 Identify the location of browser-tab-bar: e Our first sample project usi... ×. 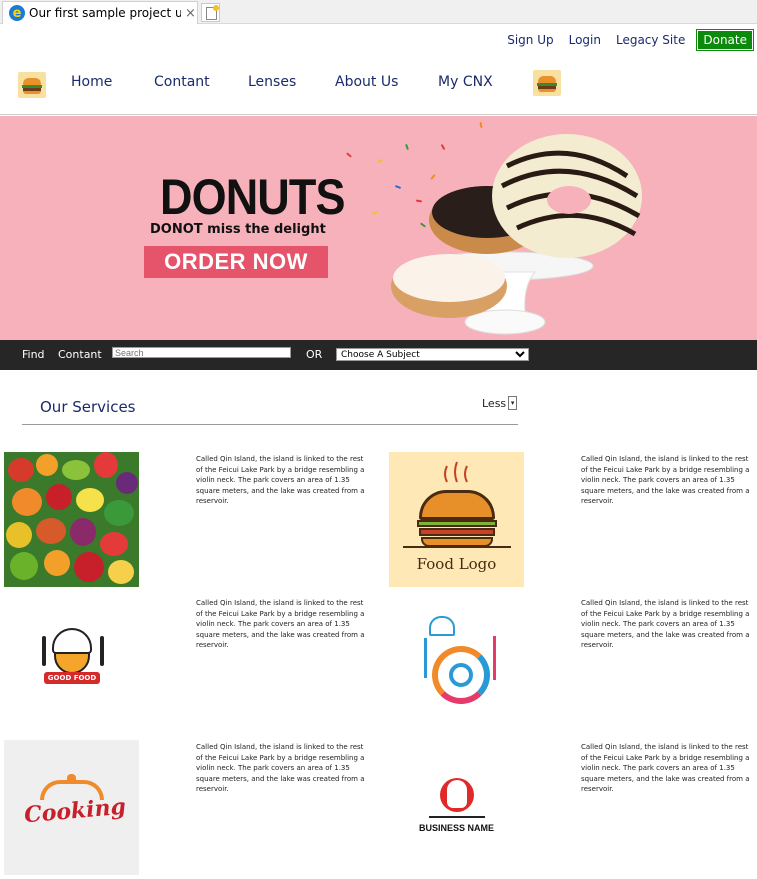
(378, 12).